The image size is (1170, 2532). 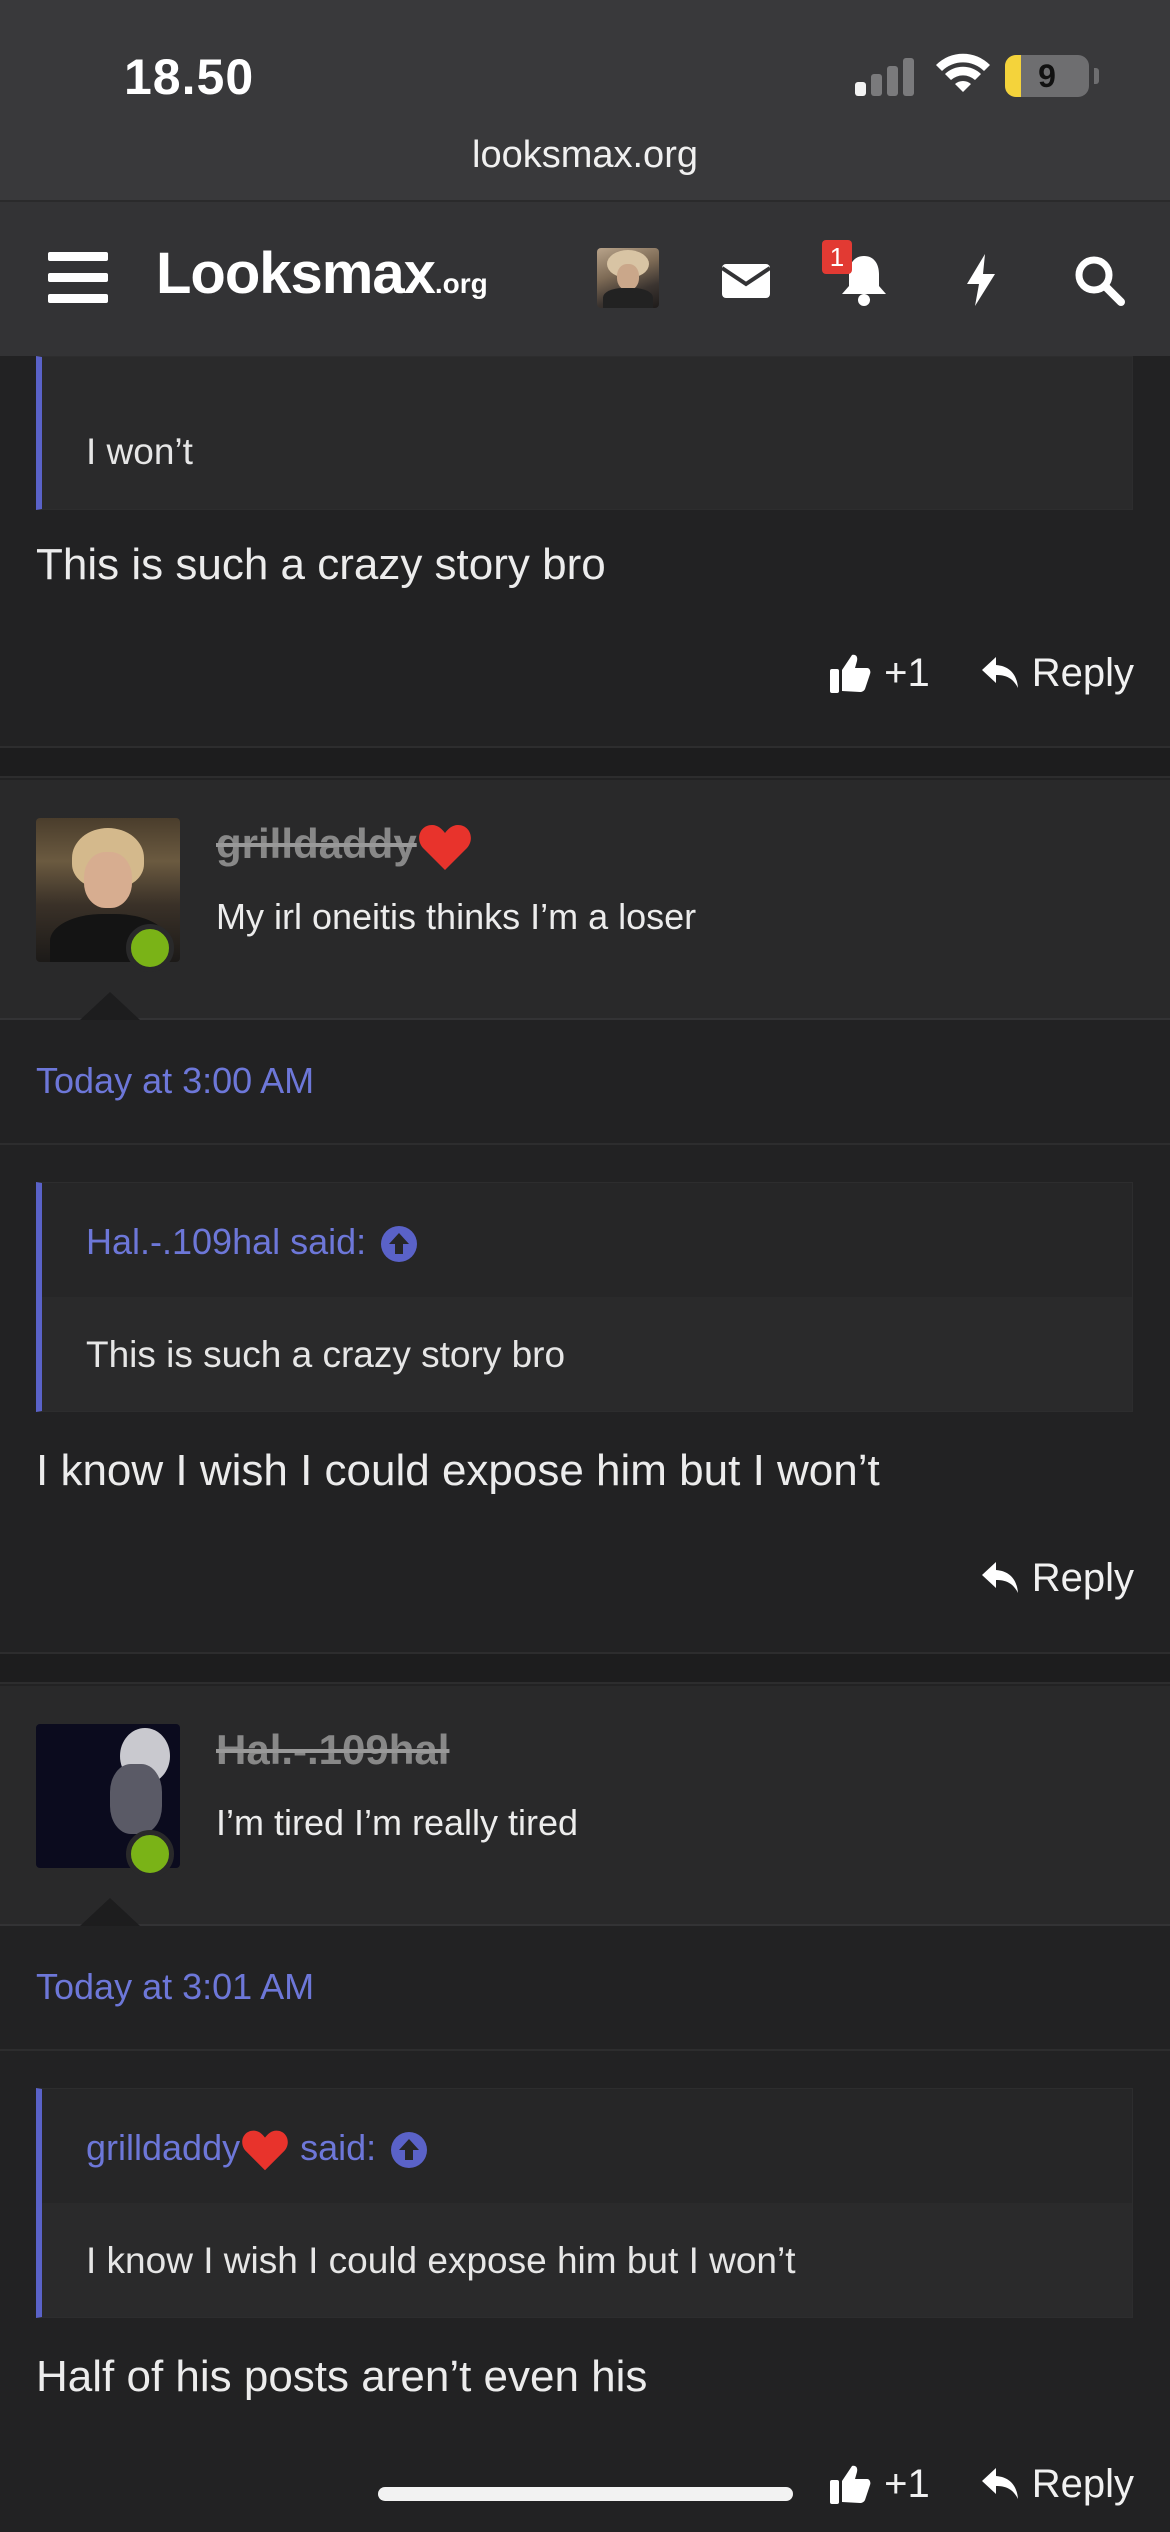 I want to click on quote-block: I won’t, so click(x=584, y=433).